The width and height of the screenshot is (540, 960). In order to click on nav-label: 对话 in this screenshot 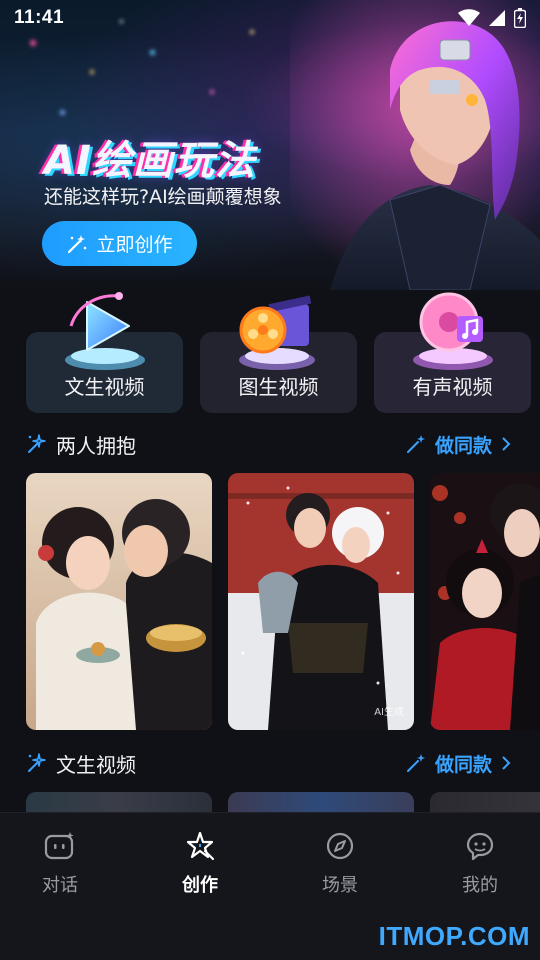, I will do `click(60, 885)`.